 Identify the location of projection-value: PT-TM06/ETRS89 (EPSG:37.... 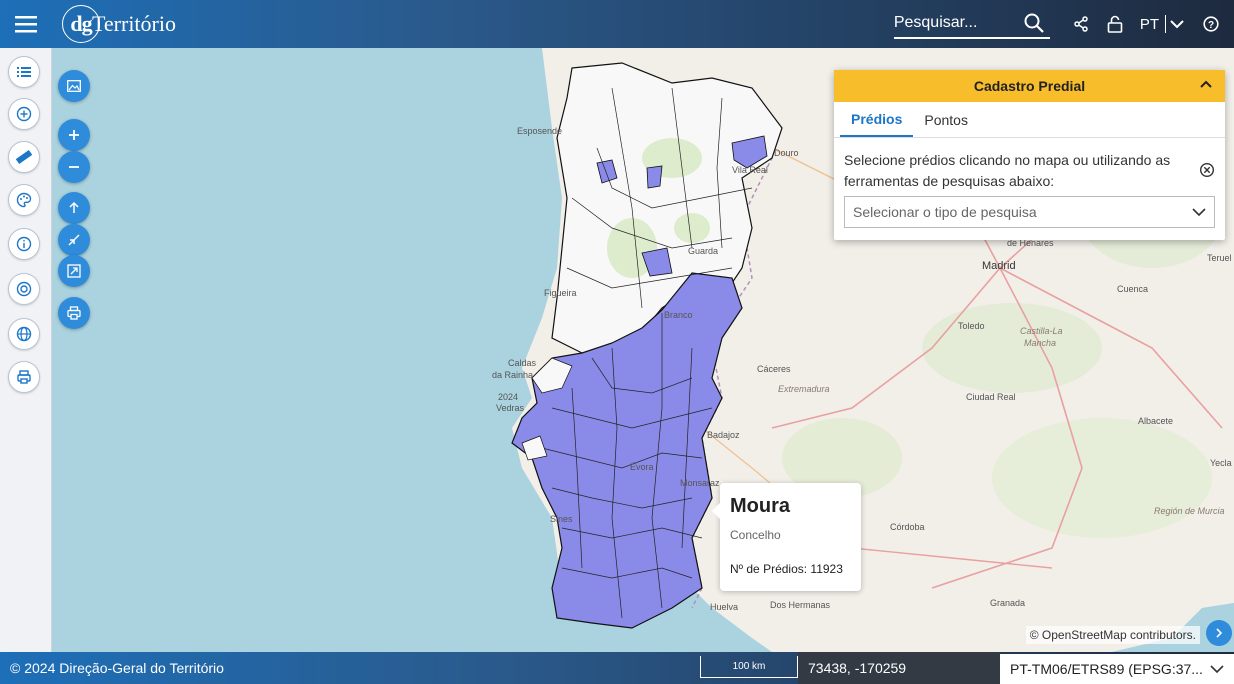
(1106, 669).